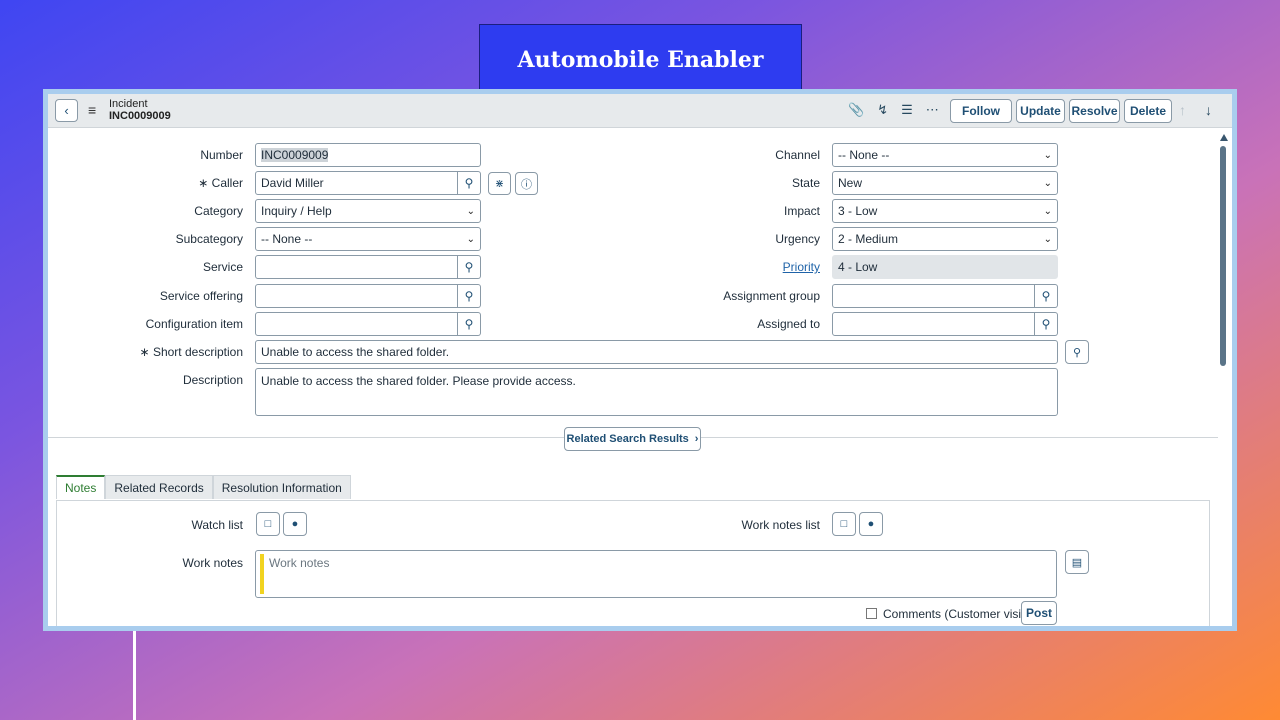 This screenshot has height=720, width=1280. What do you see at coordinates (945, 211) in the screenshot?
I see `impact-select: 3 - Low ⌄` at bounding box center [945, 211].